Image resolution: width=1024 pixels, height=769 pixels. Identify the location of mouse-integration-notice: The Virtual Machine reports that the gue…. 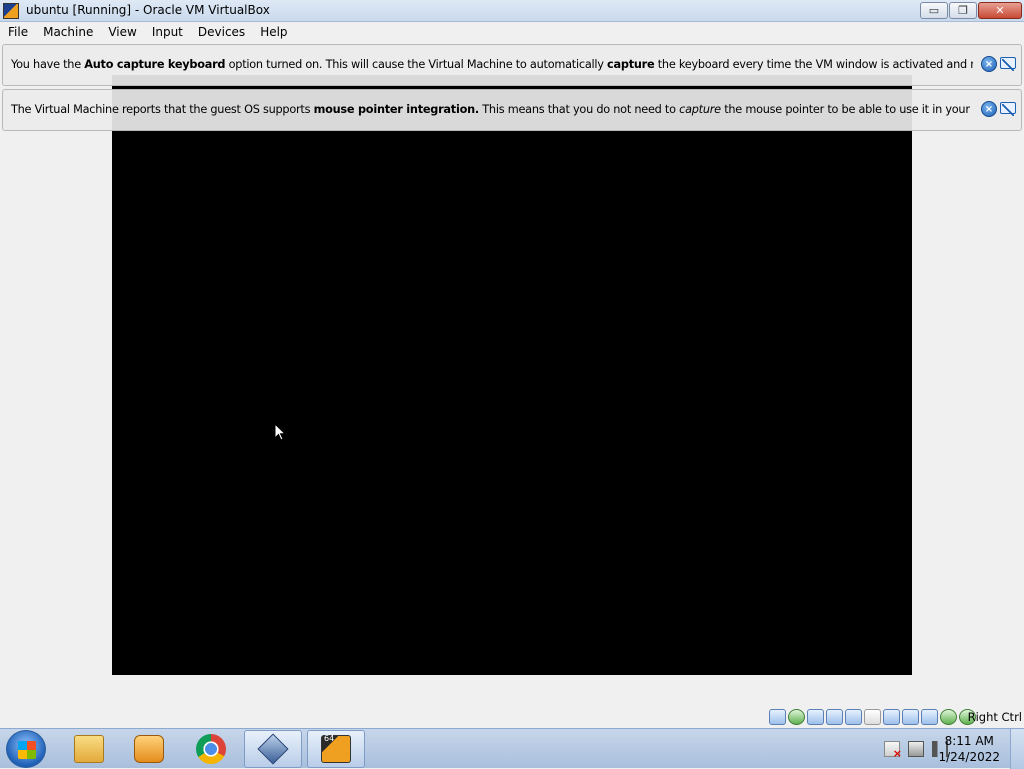
(512, 110).